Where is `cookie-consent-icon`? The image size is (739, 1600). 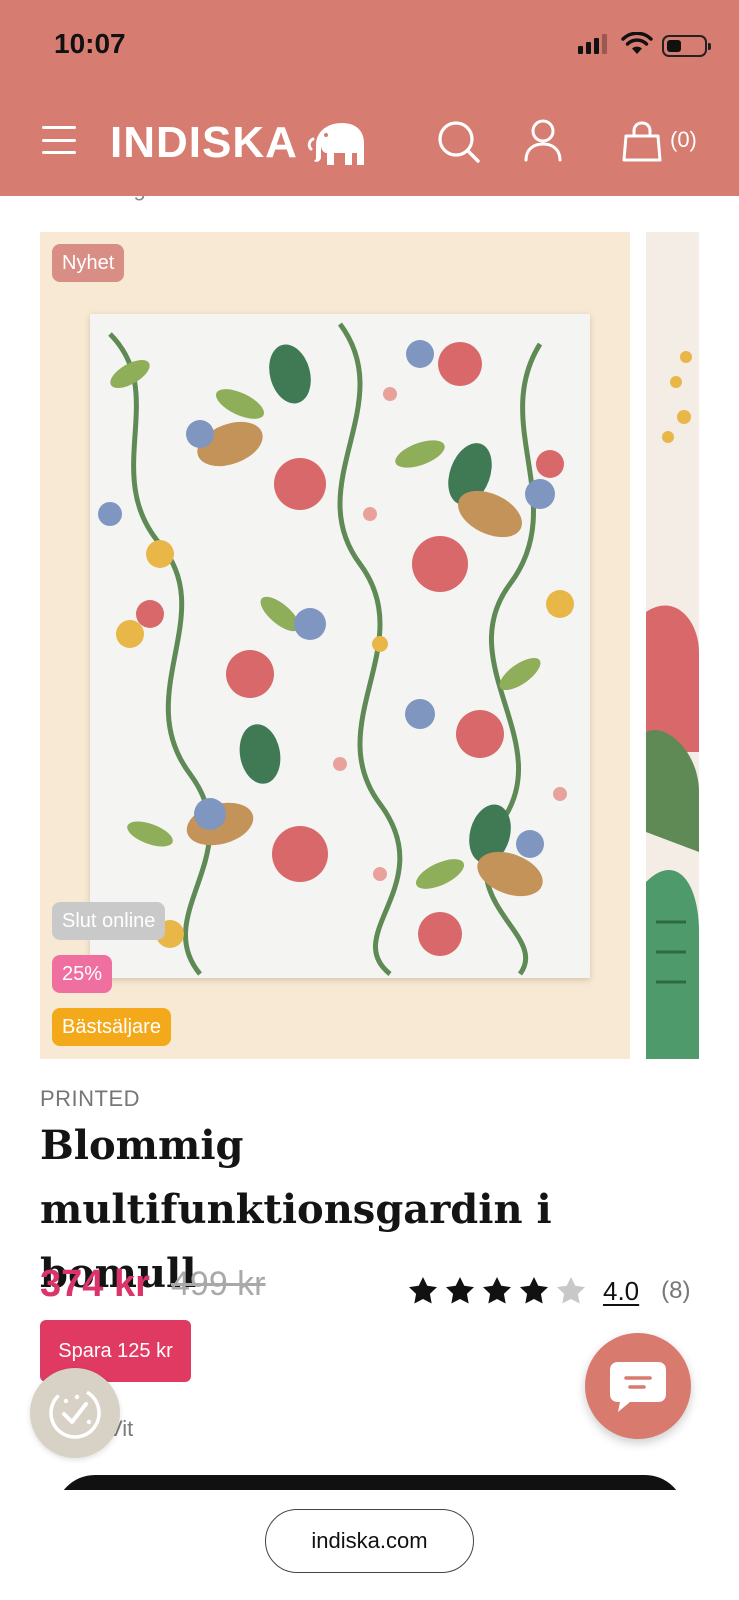
cookie-consent-icon is located at coordinates (75, 1413).